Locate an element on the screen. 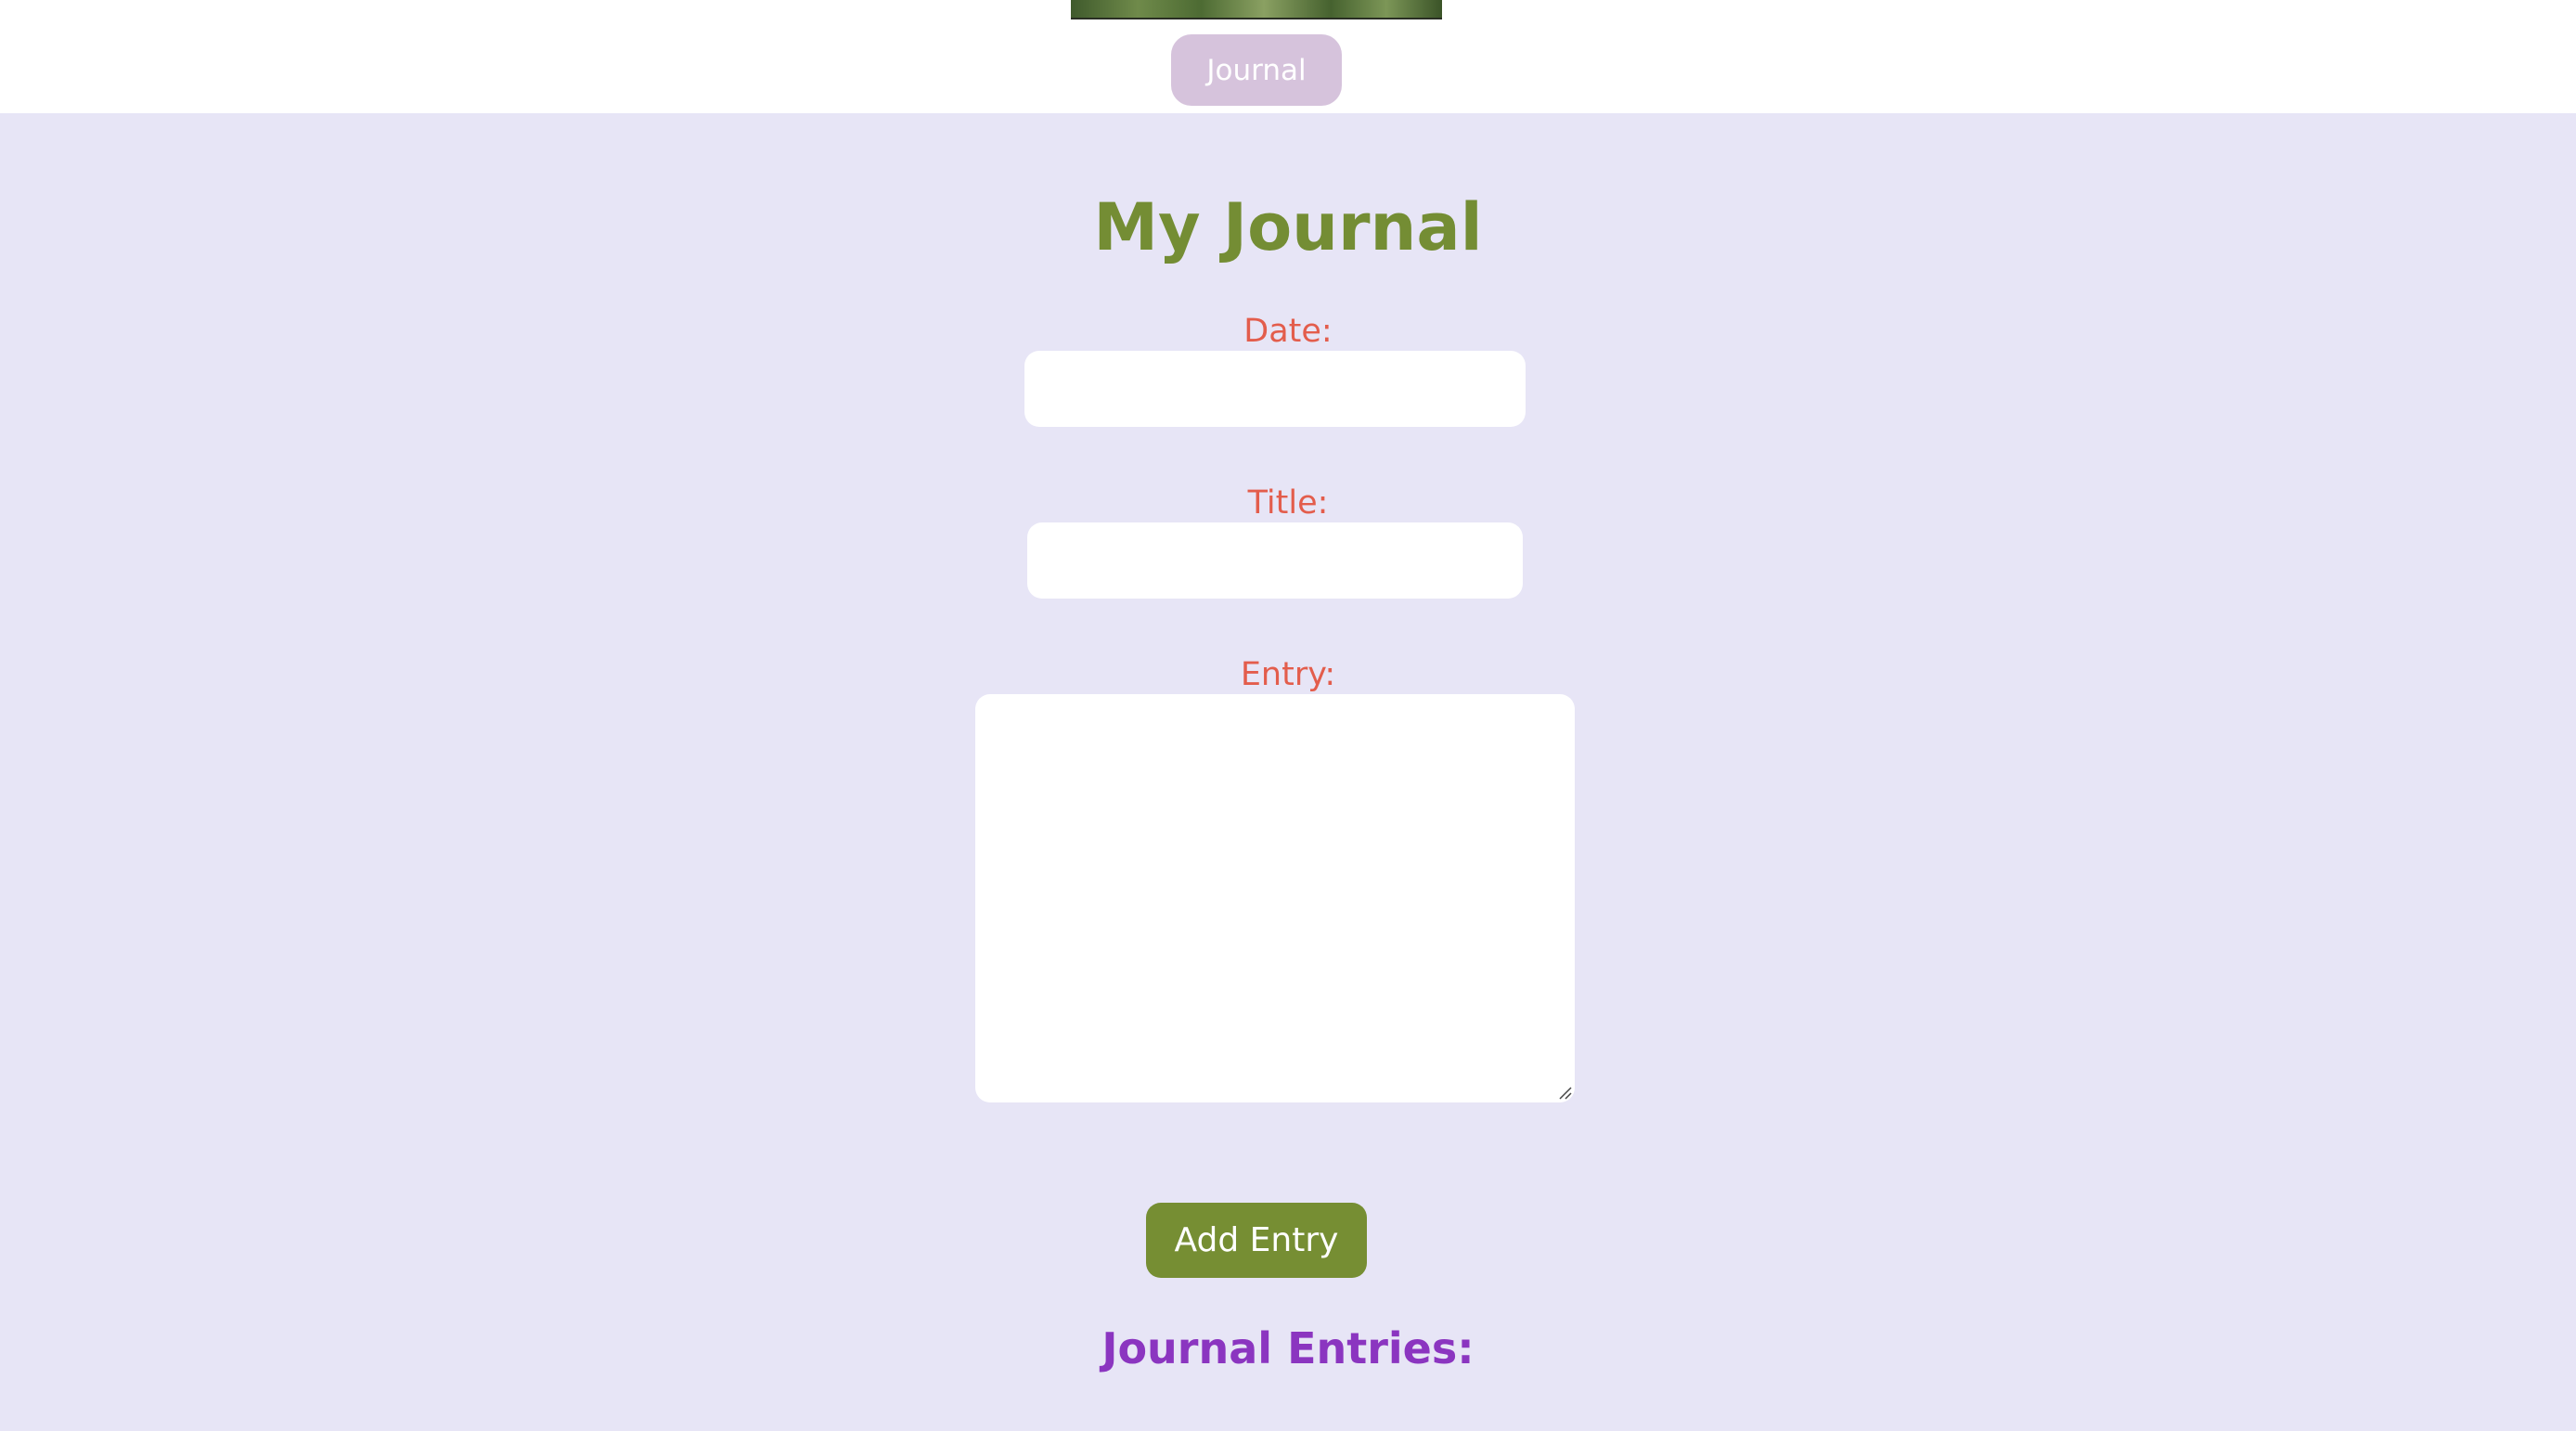 This screenshot has width=2576, height=1431. date-label: Date: is located at coordinates (1288, 331).